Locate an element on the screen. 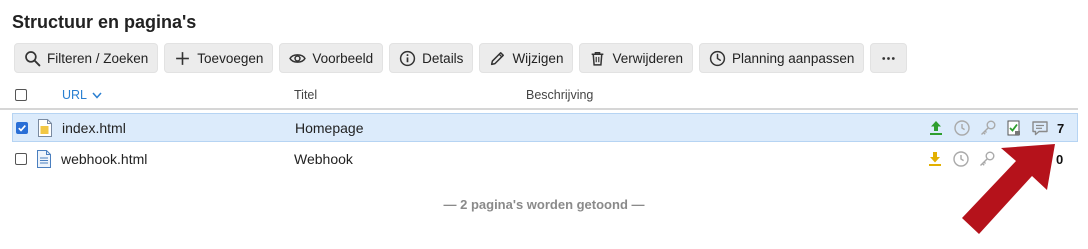 The width and height of the screenshot is (1088, 249). schedule-label: Planning aanpassen is located at coordinates (793, 58).